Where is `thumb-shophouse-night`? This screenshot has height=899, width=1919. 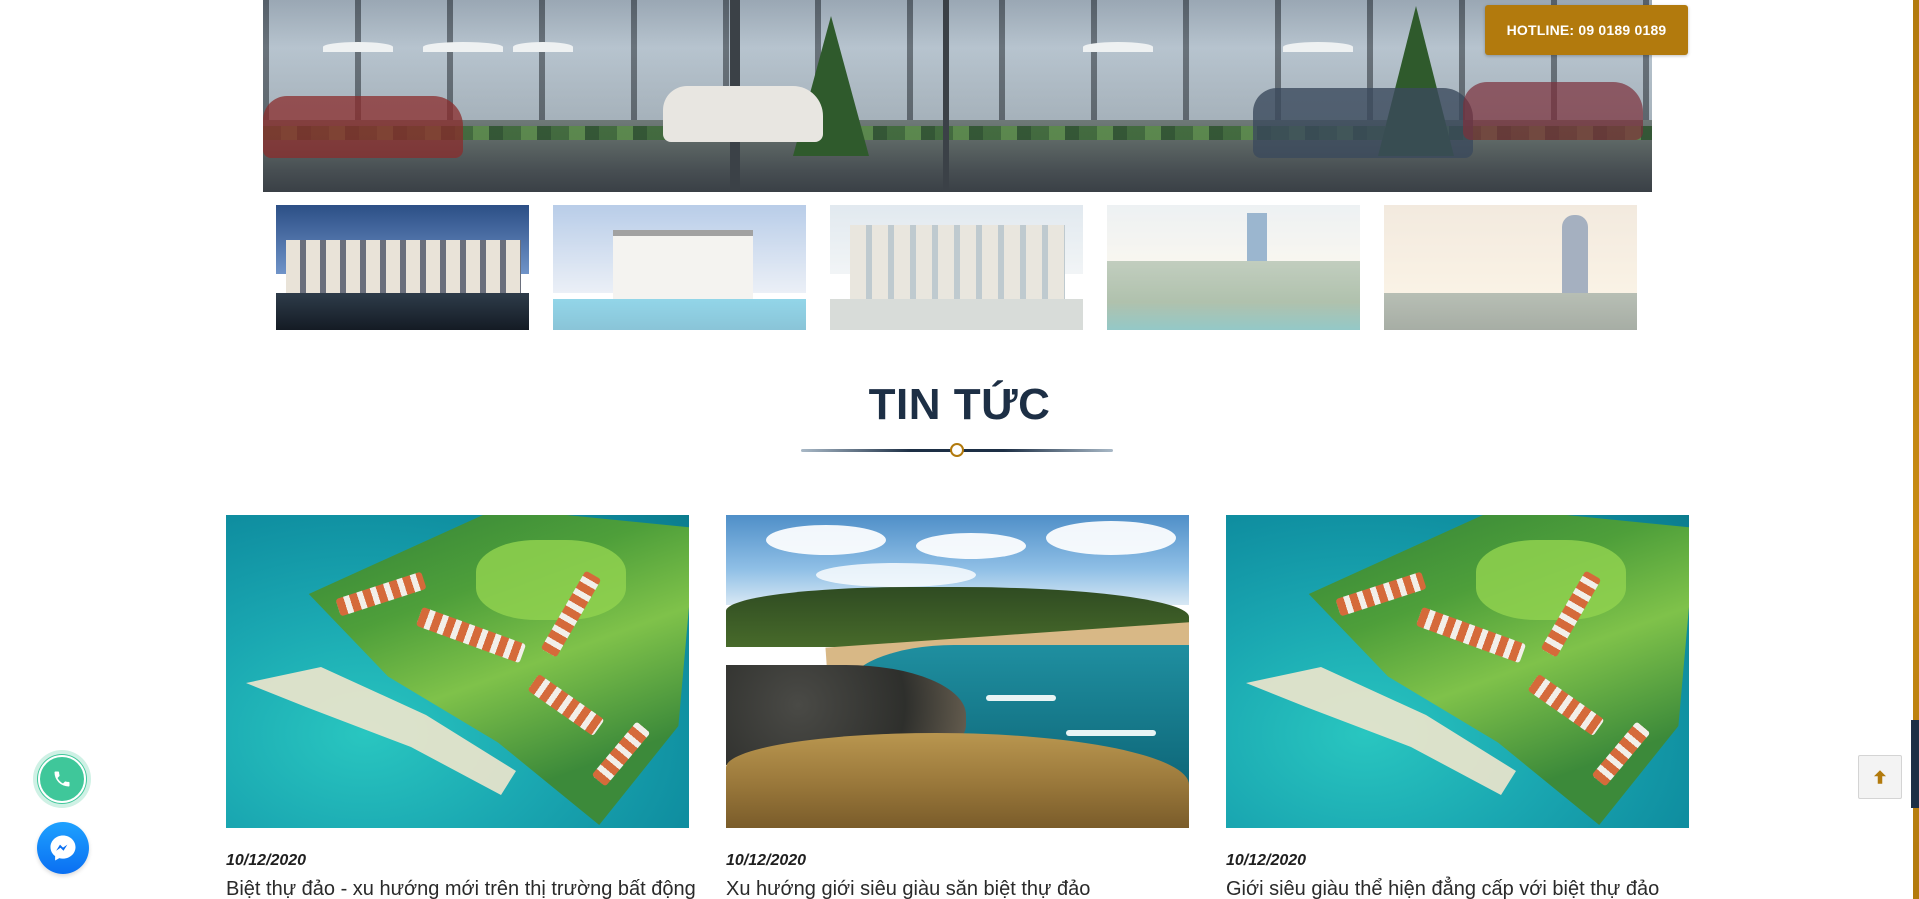
thumb-shophouse-night is located at coordinates (402, 267).